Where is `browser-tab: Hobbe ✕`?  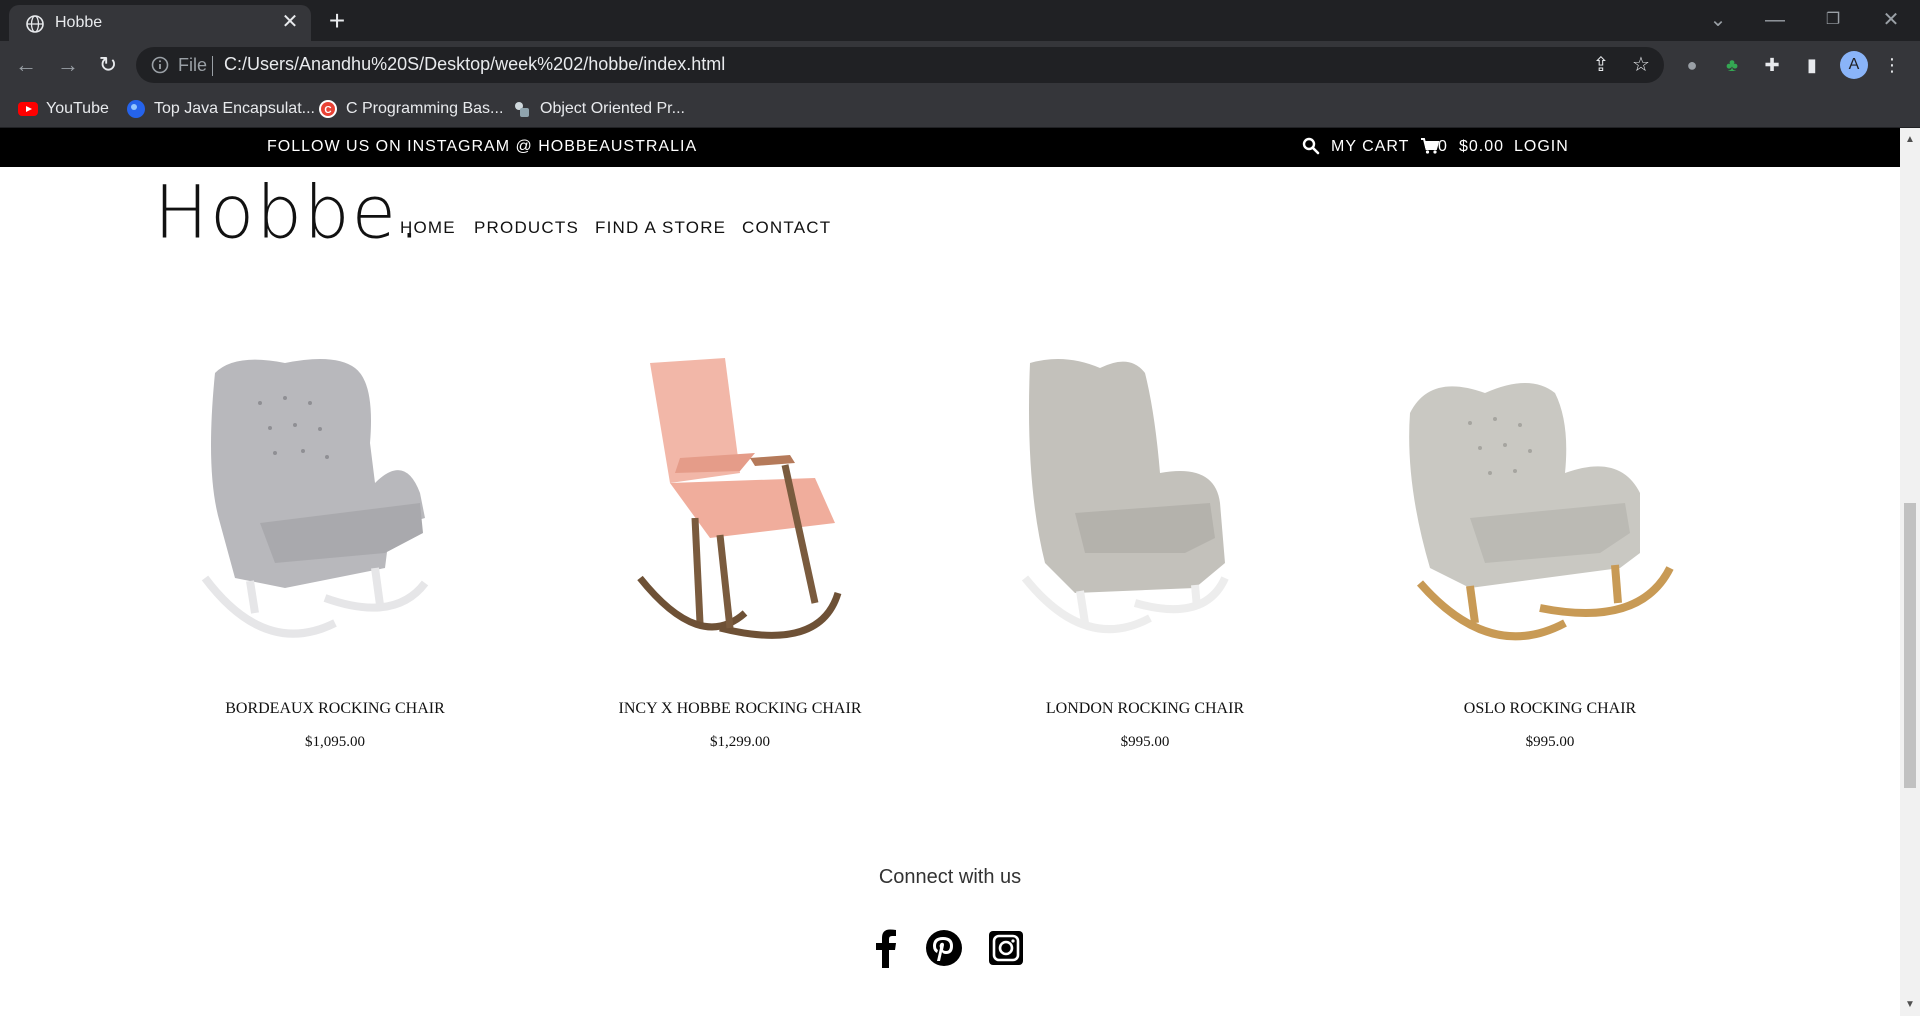
browser-tab: Hobbe ✕ is located at coordinates (160, 23).